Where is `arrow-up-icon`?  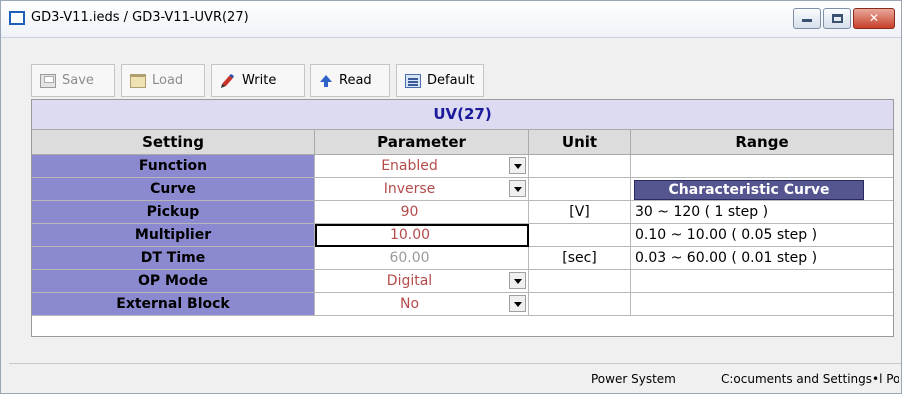 arrow-up-icon is located at coordinates (326, 81).